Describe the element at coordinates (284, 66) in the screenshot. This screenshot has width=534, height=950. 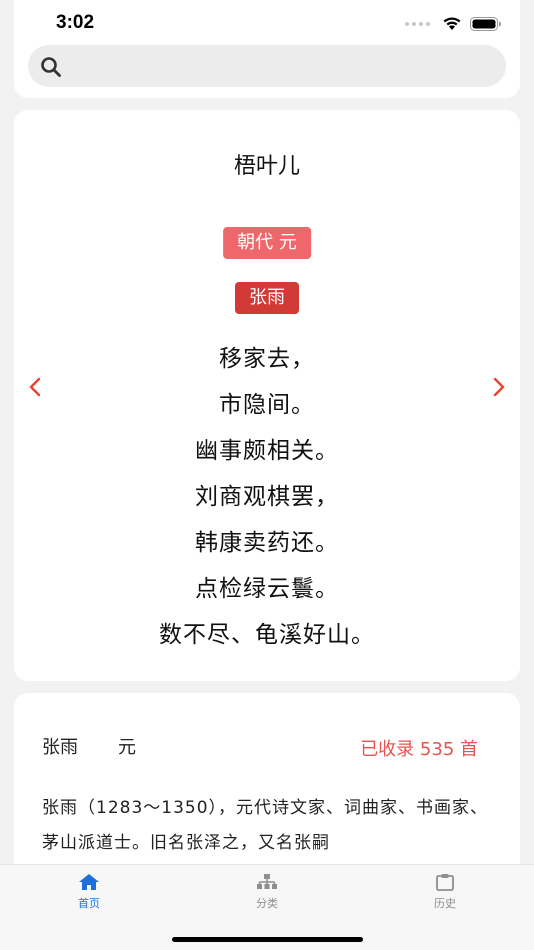
I see `search-input` at that location.